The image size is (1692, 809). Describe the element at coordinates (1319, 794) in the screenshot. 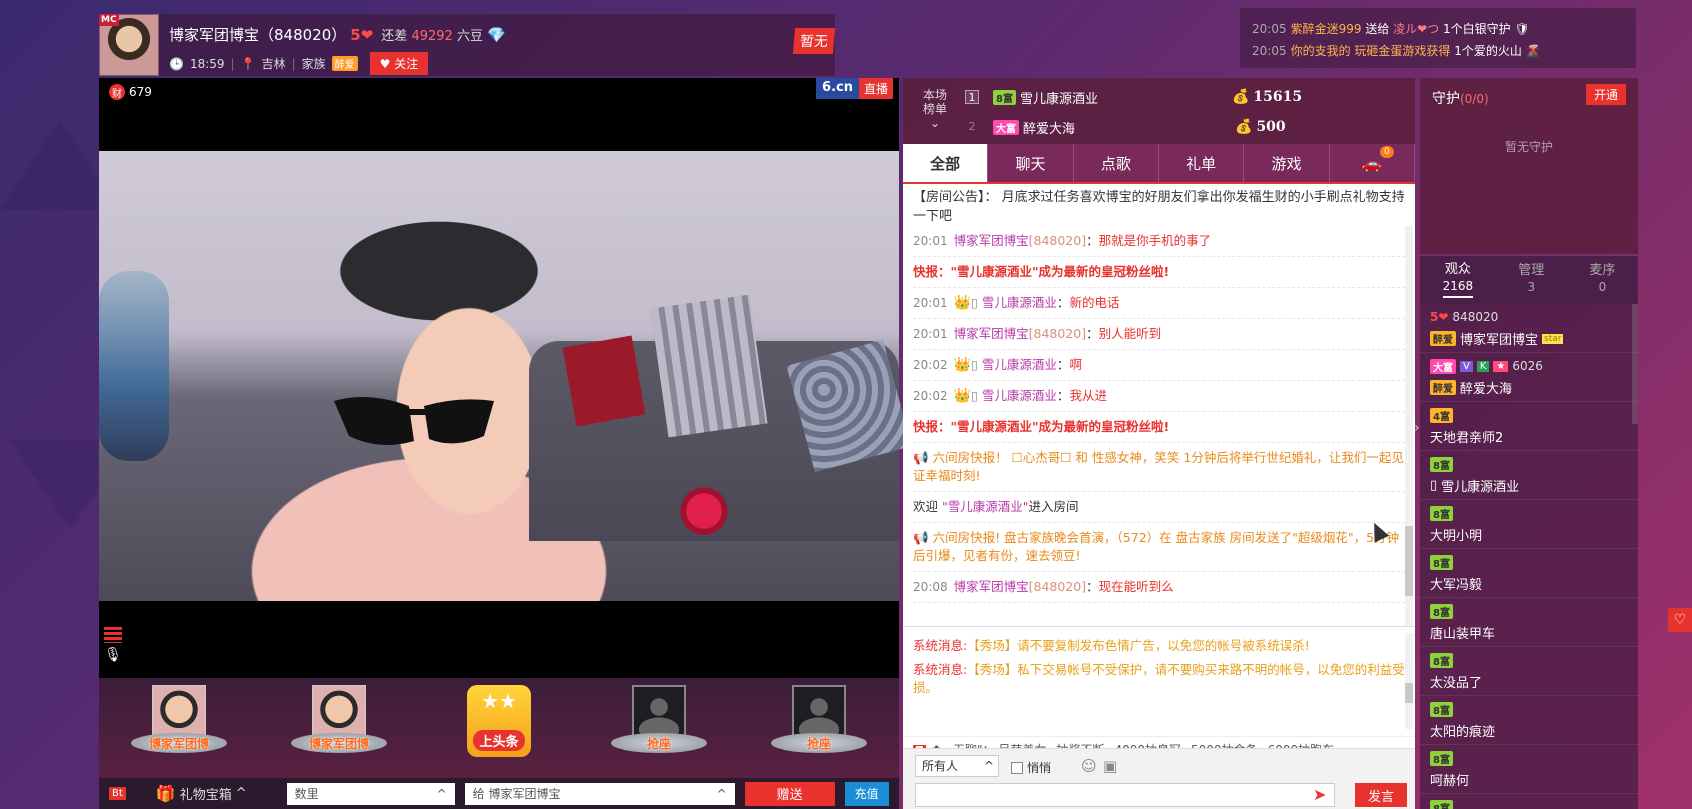

I see `send-icon: ➤` at that location.